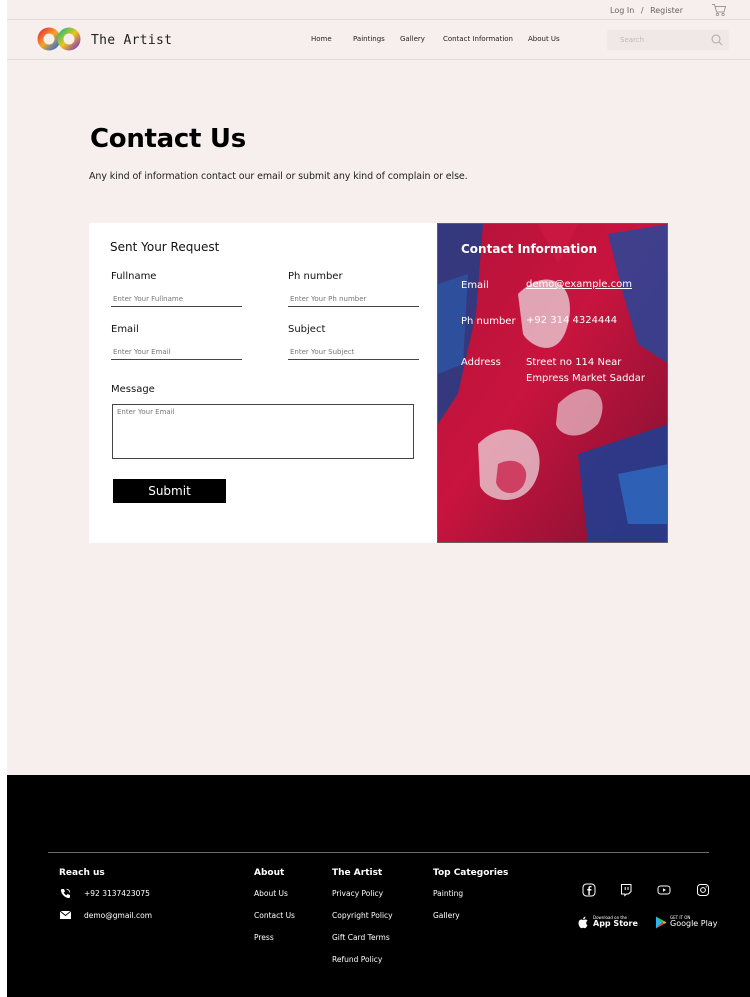 The image size is (750, 997). What do you see at coordinates (353, 299) in the screenshot?
I see `phone-input` at bounding box center [353, 299].